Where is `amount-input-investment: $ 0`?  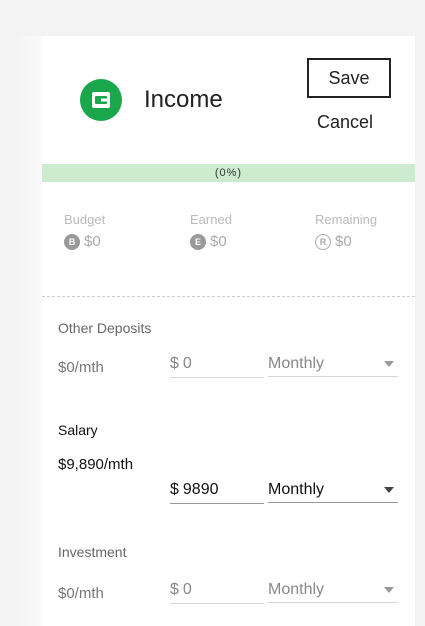 amount-input-investment: $ 0 is located at coordinates (217, 590).